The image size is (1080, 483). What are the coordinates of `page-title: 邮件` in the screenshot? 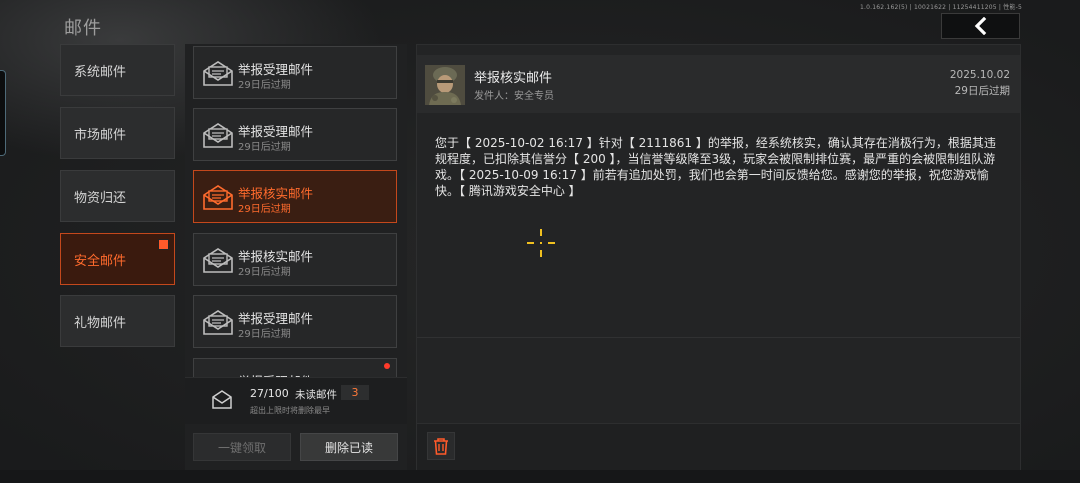 It's located at (83, 28).